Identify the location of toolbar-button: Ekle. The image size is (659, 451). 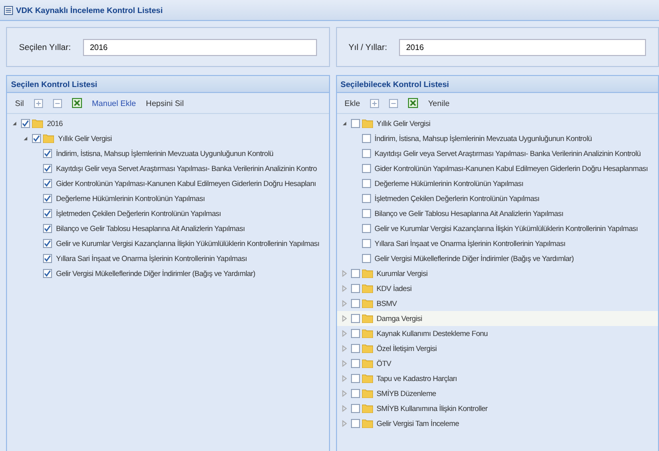
(352, 103).